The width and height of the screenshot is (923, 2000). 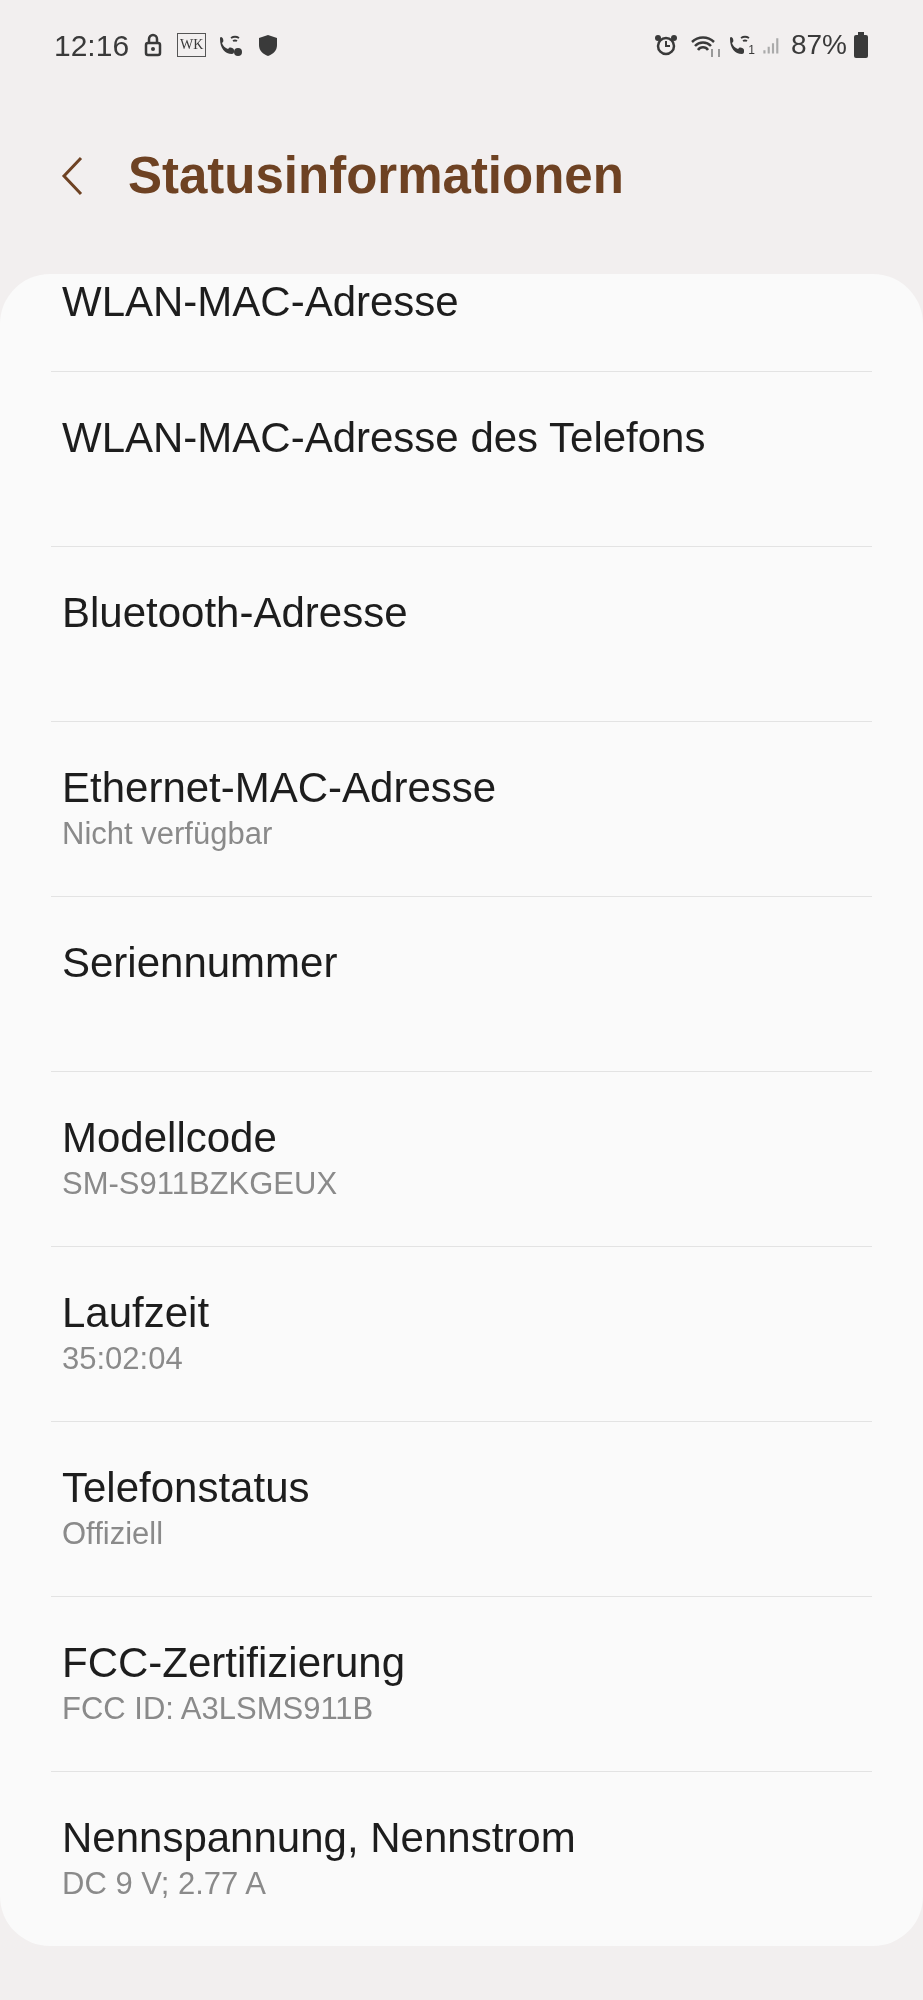 What do you see at coordinates (384, 438) in the screenshot?
I see `item-title: WLAN-MAC-Adresse des Telefons` at bounding box center [384, 438].